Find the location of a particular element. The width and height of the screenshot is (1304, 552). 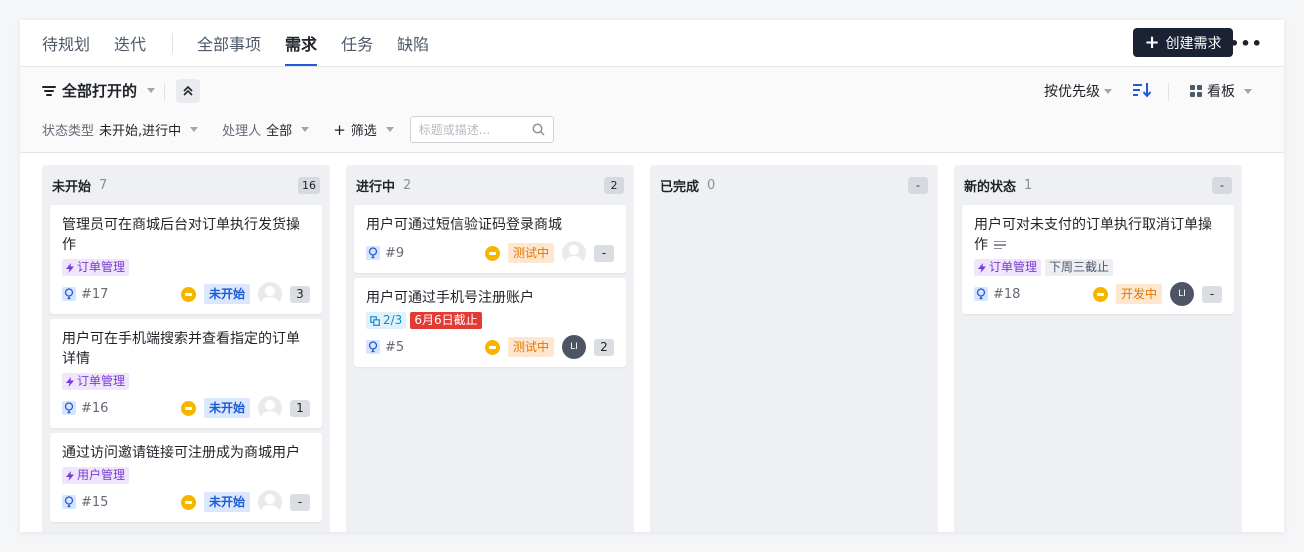

collapse-filters-button is located at coordinates (188, 91).